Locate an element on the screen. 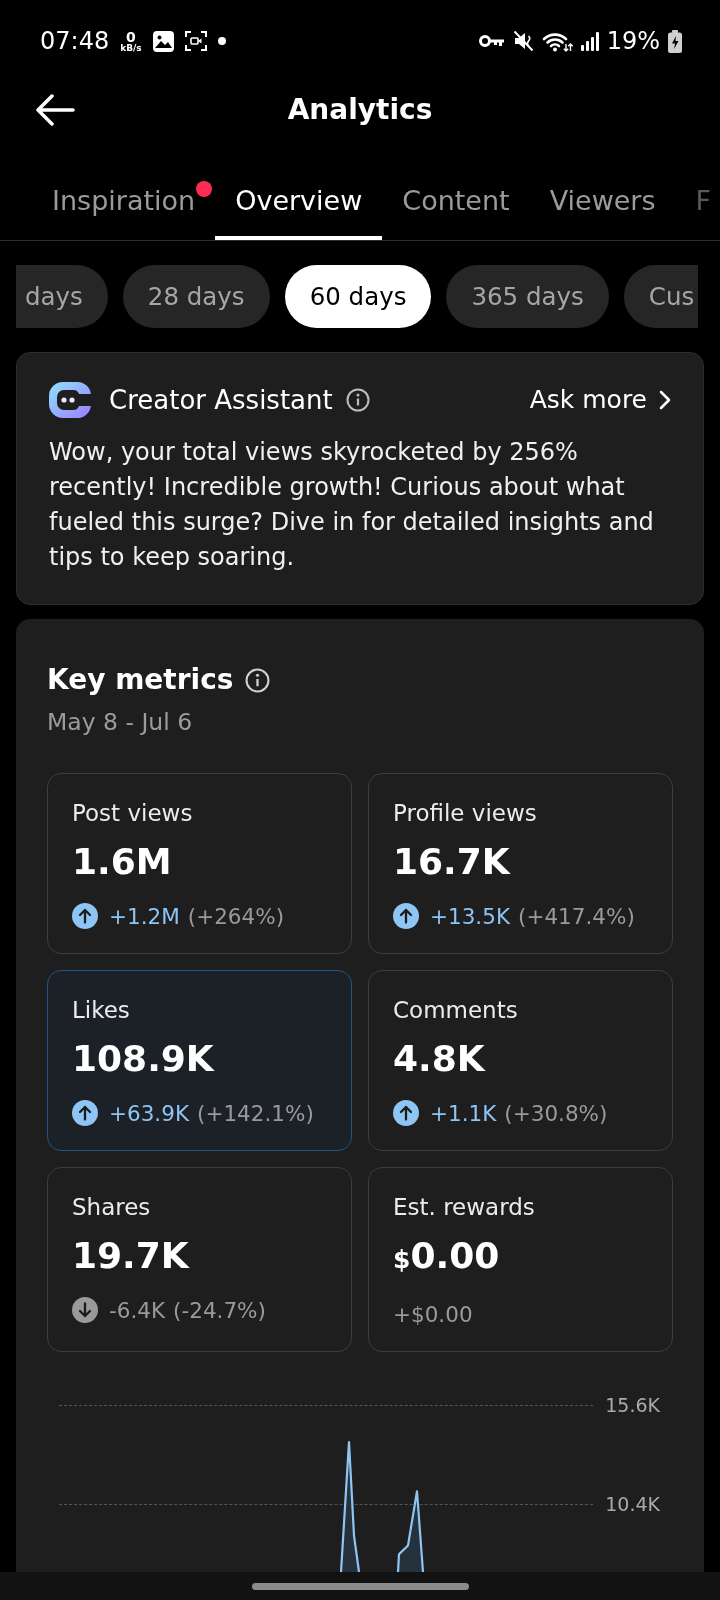 This screenshot has height=1600, width=720. arrow-down-circle-icon is located at coordinates (85, 1310).